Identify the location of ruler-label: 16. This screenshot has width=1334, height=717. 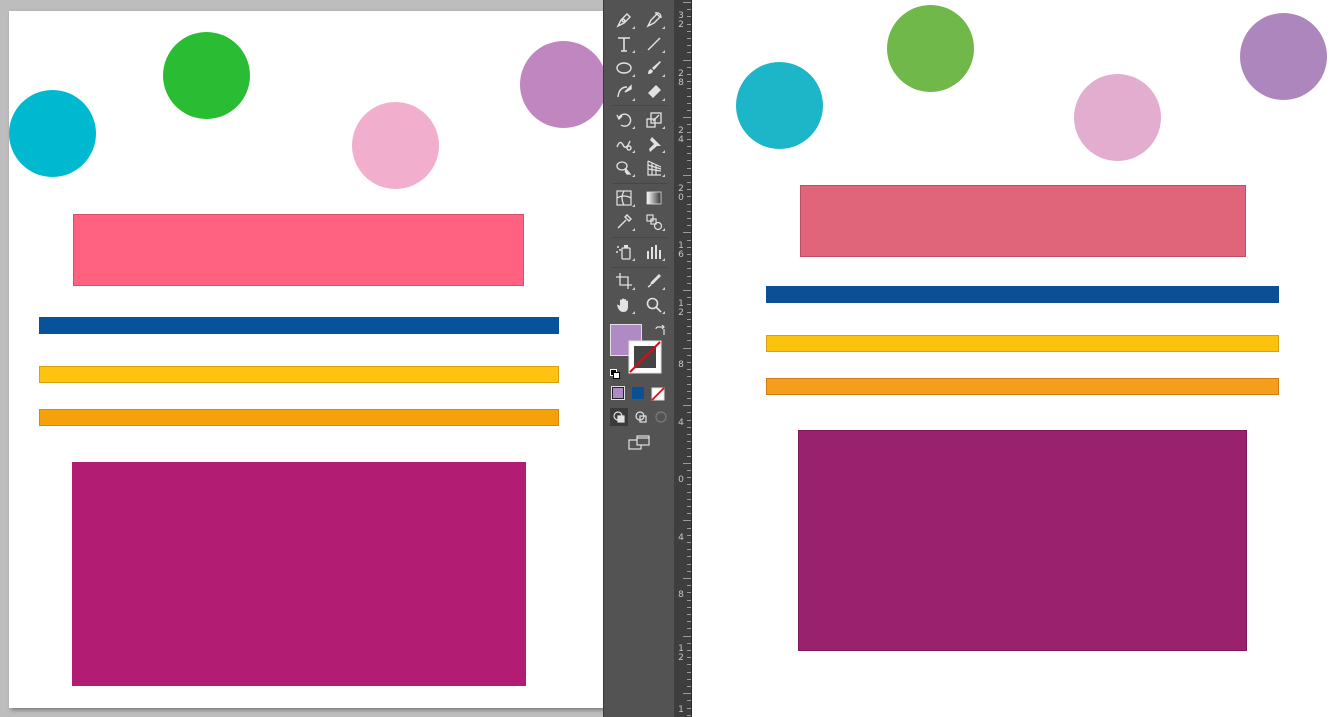
(681, 250).